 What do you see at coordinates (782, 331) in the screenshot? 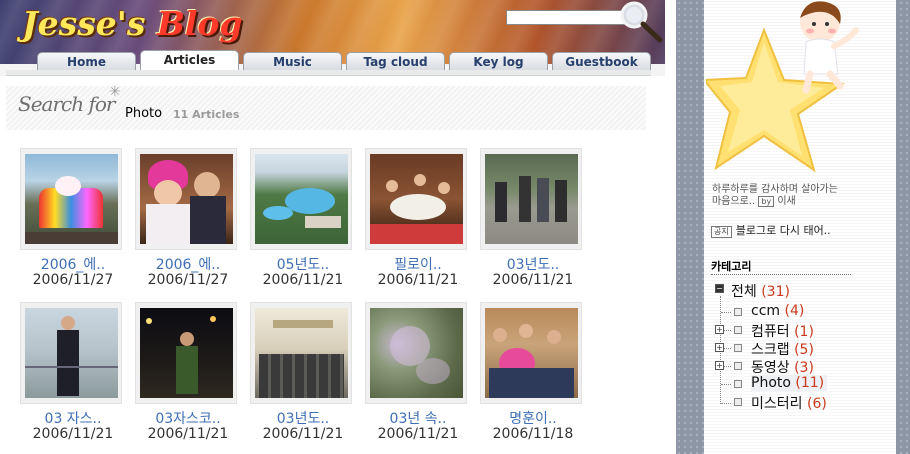
I see `category-computer: 컴퓨터 (1)` at bounding box center [782, 331].